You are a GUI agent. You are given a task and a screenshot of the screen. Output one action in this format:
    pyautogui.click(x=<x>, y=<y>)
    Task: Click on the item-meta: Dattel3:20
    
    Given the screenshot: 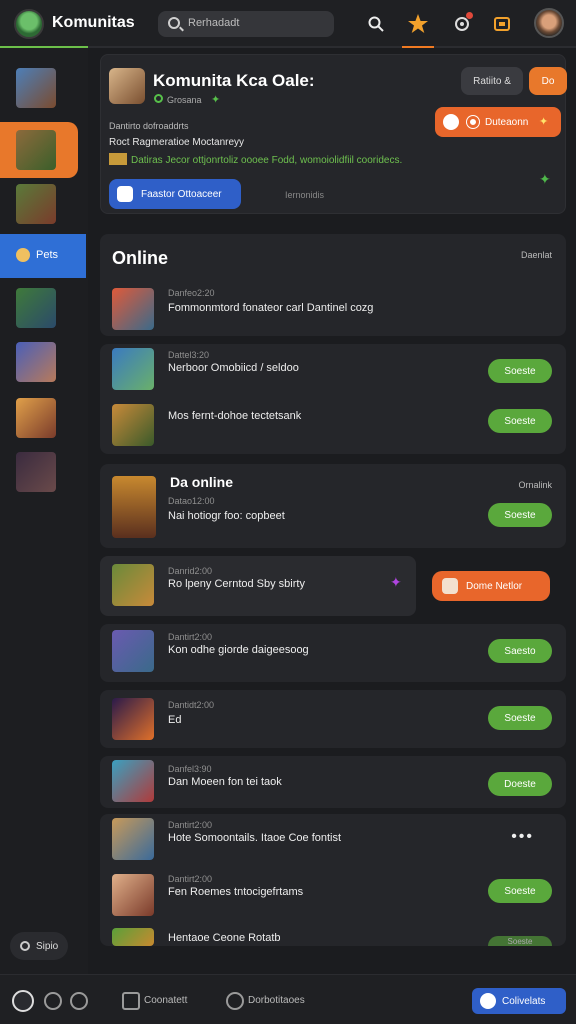 What is the action you would take?
    pyautogui.click(x=189, y=355)
    